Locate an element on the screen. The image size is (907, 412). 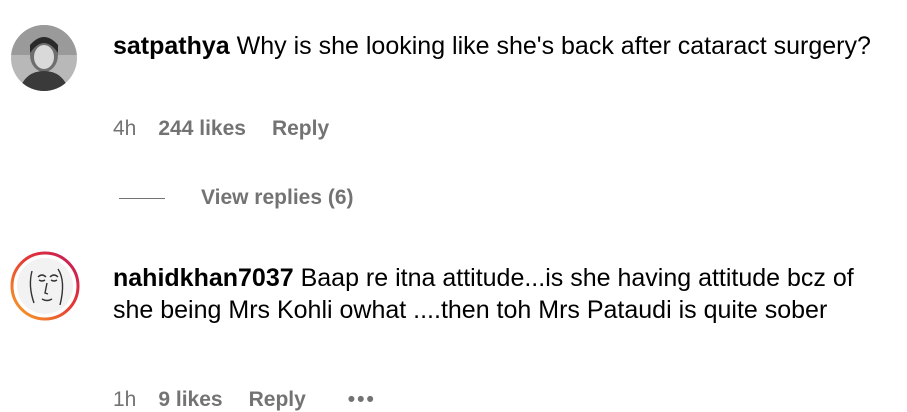
likes-count: 244 likes is located at coordinates (202, 129).